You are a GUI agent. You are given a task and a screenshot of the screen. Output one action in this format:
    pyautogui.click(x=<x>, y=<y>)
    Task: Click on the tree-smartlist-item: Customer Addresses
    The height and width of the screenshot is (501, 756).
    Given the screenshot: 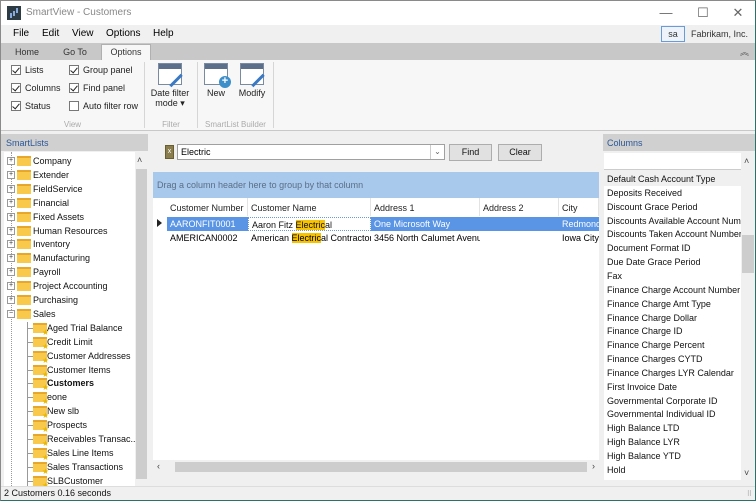 What is the action you would take?
    pyautogui.click(x=69, y=357)
    